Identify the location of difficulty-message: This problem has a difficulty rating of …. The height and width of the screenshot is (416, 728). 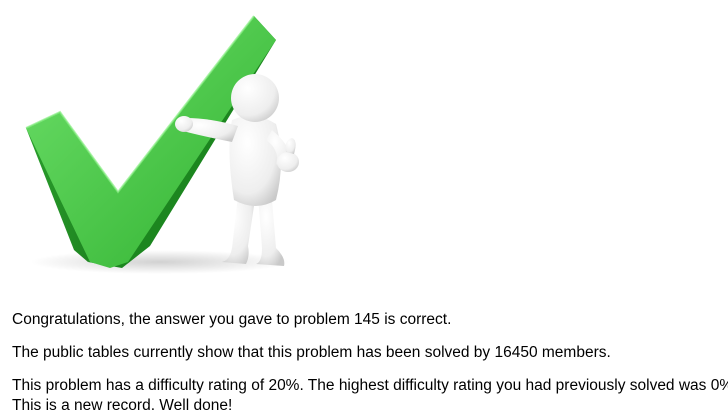
(370, 385).